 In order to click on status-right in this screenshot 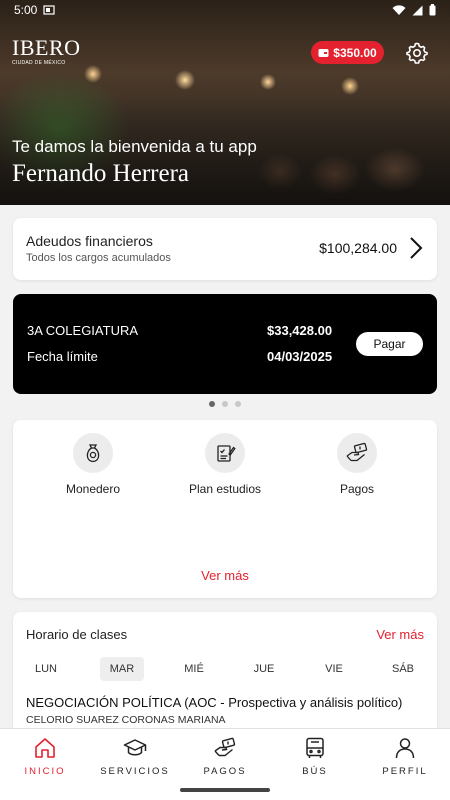, I will do `click(414, 10)`.